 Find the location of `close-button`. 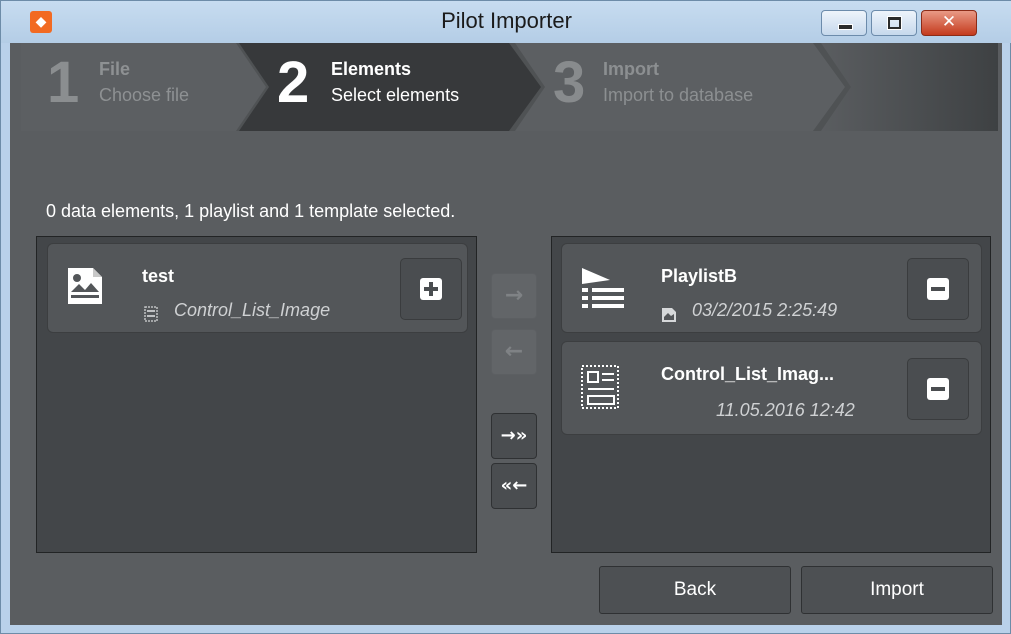

close-button is located at coordinates (949, 23).